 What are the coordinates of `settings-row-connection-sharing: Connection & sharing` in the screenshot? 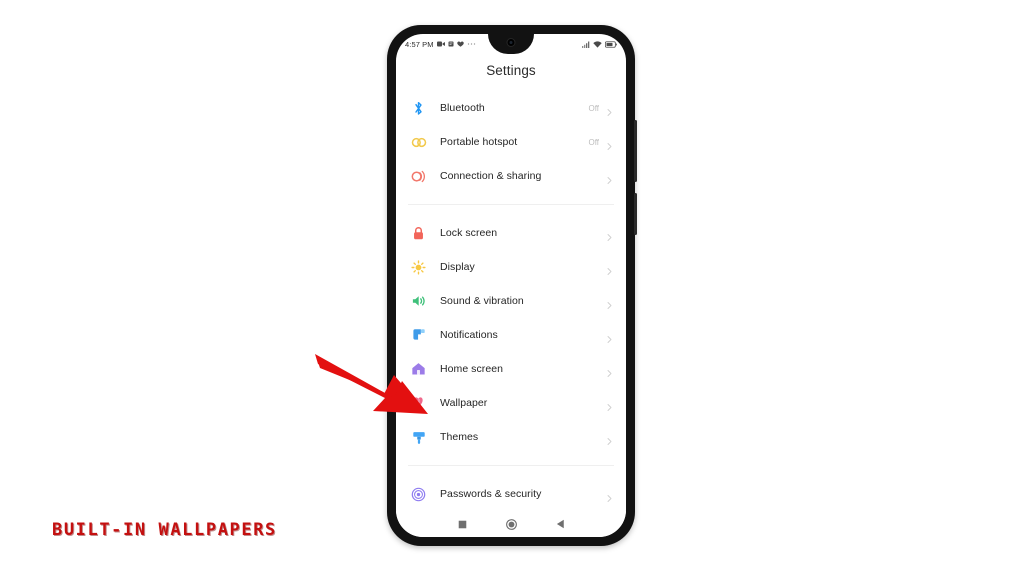 It's located at (511, 176).